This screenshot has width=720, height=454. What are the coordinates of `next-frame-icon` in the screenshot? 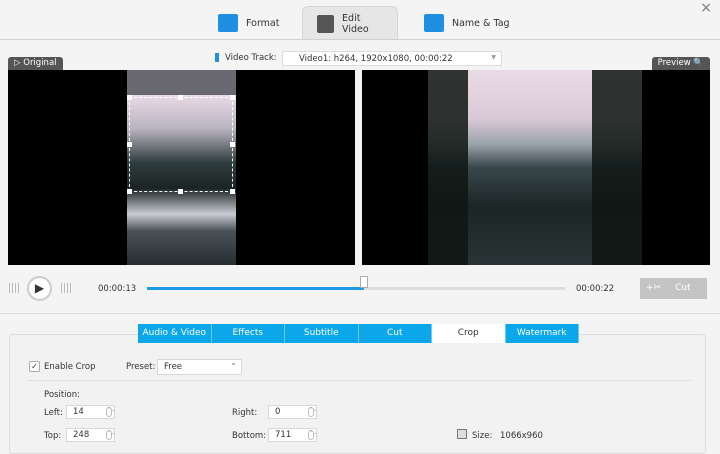 It's located at (66, 288).